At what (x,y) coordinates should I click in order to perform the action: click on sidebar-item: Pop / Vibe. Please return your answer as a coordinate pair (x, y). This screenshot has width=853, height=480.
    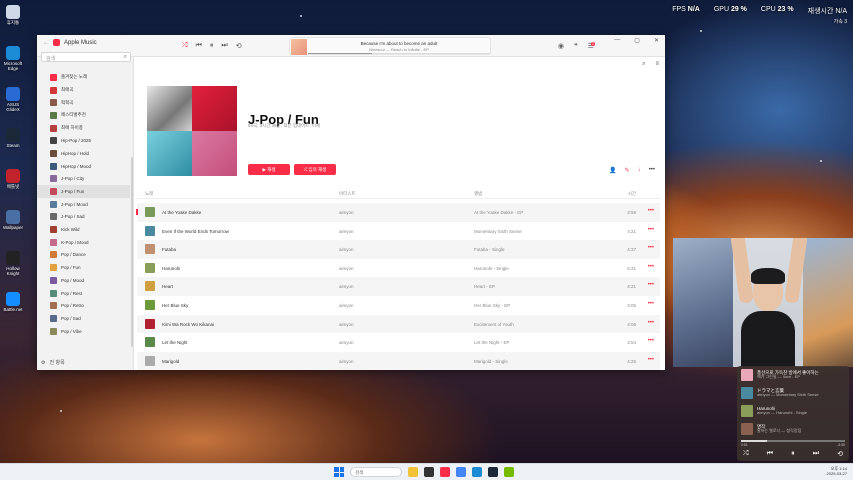
    Looking at the image, I should click on (83, 331).